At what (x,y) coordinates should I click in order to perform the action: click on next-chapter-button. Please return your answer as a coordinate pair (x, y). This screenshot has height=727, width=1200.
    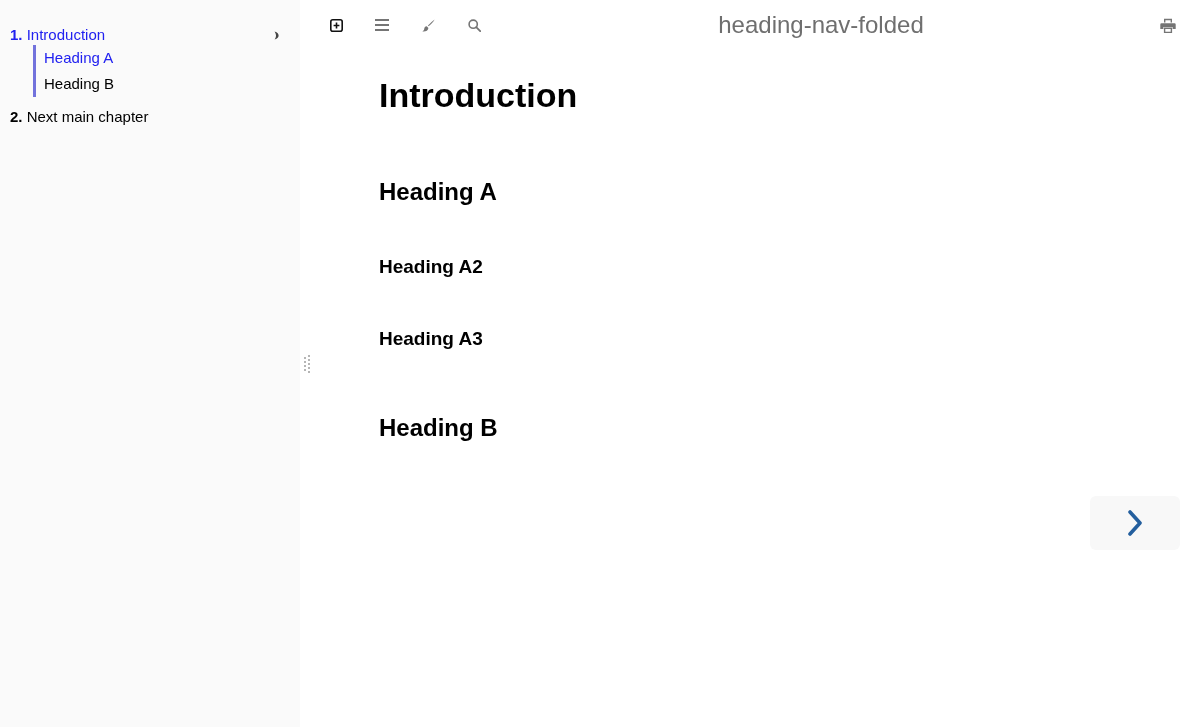
    Looking at the image, I should click on (1135, 523).